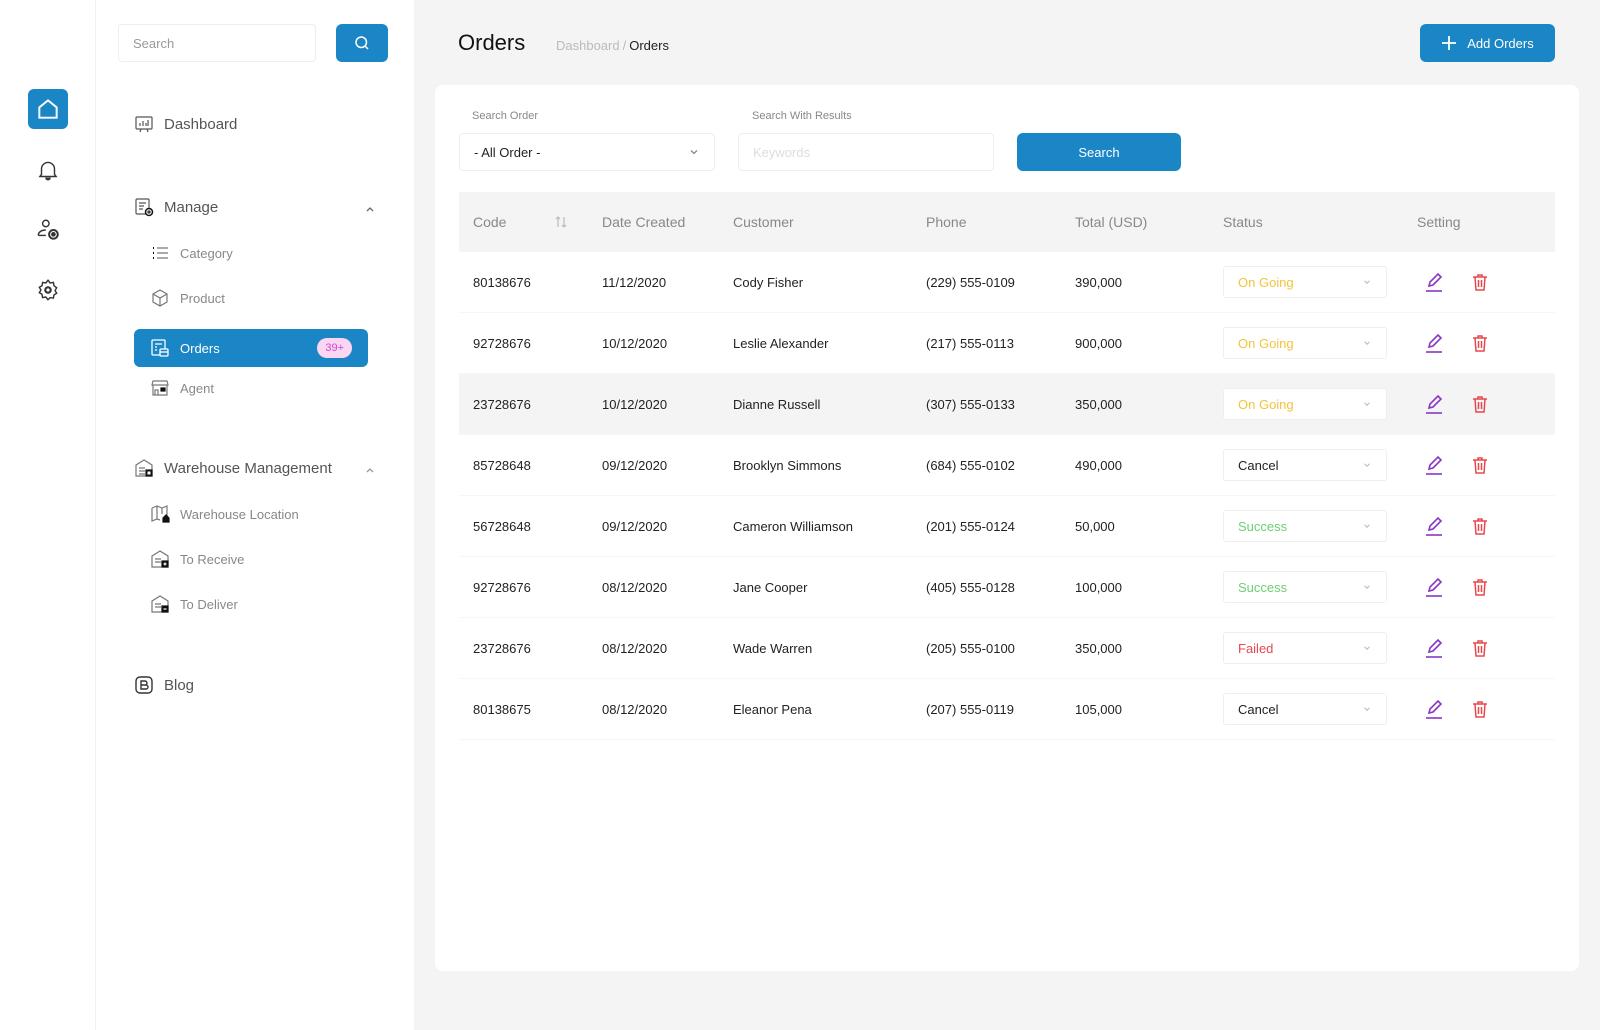  What do you see at coordinates (489, 222) in the screenshot?
I see `column-header-code: Code` at bounding box center [489, 222].